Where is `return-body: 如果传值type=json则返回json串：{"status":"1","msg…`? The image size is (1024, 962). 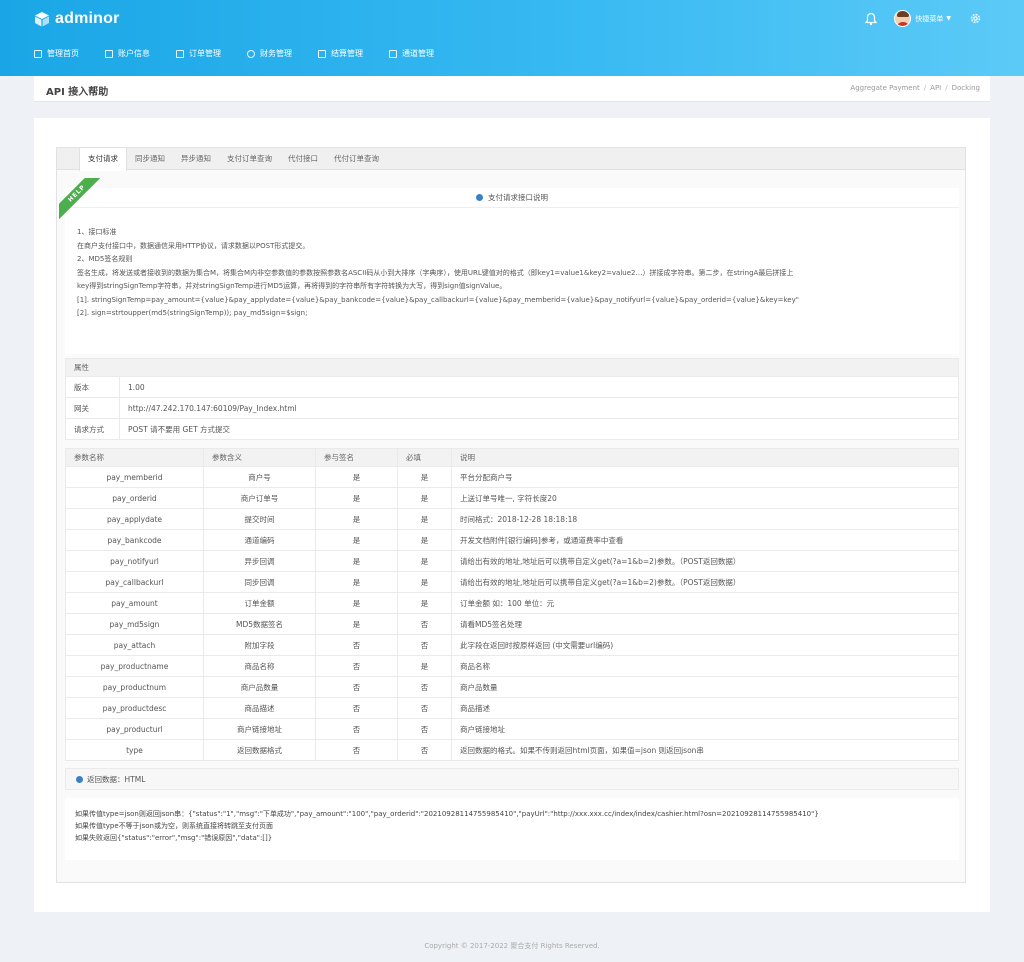
return-body: 如果传值type=json则返回json串：{"status":"1","msg… is located at coordinates (512, 829).